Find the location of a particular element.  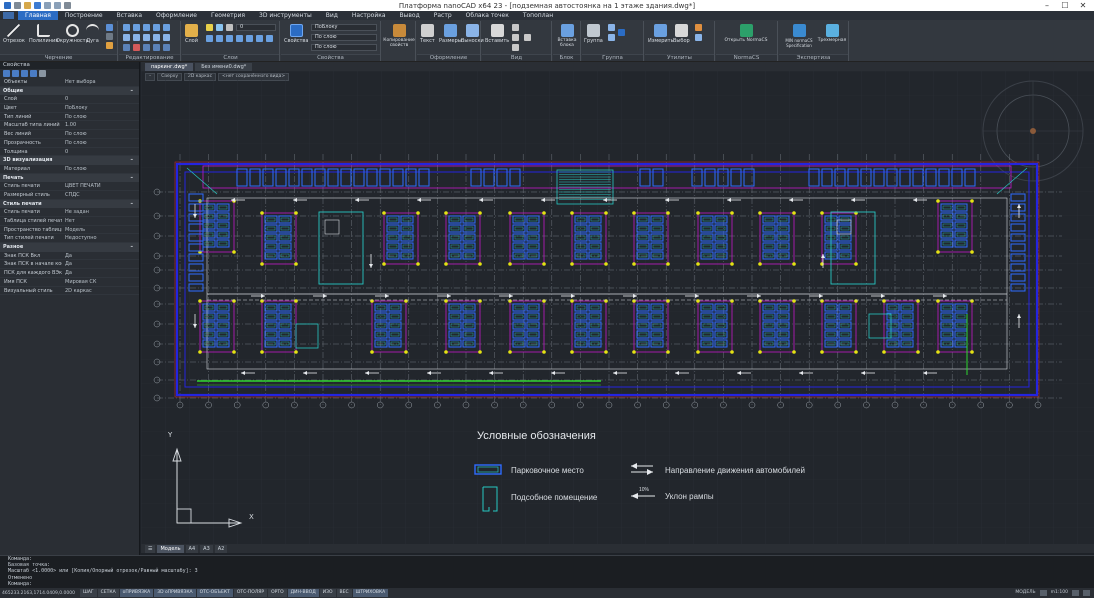

new-file-icon is located at coordinates (17, 5).